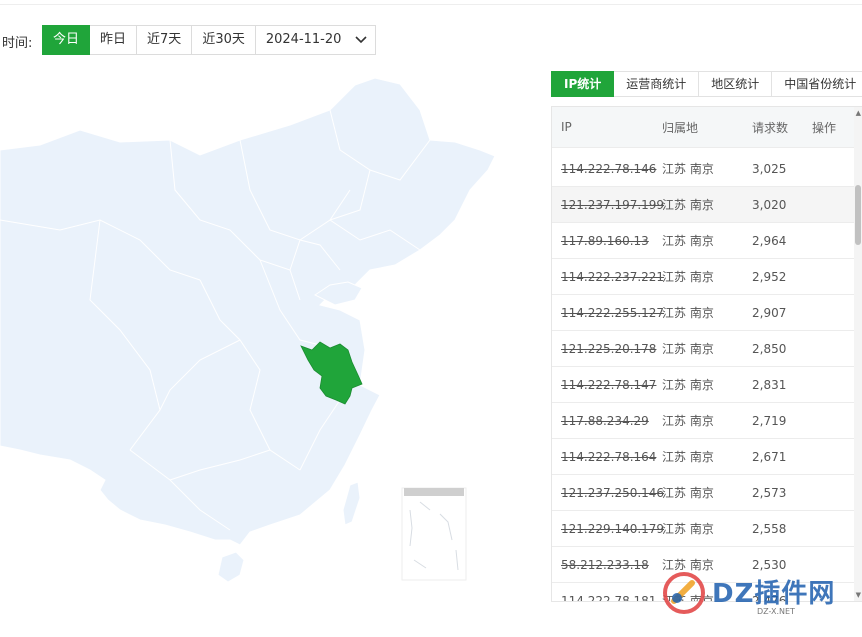 Image resolution: width=862 pixels, height=637 pixels. Describe the element at coordinates (769, 348) in the screenshot. I see `cell-count: 2,850` at that location.